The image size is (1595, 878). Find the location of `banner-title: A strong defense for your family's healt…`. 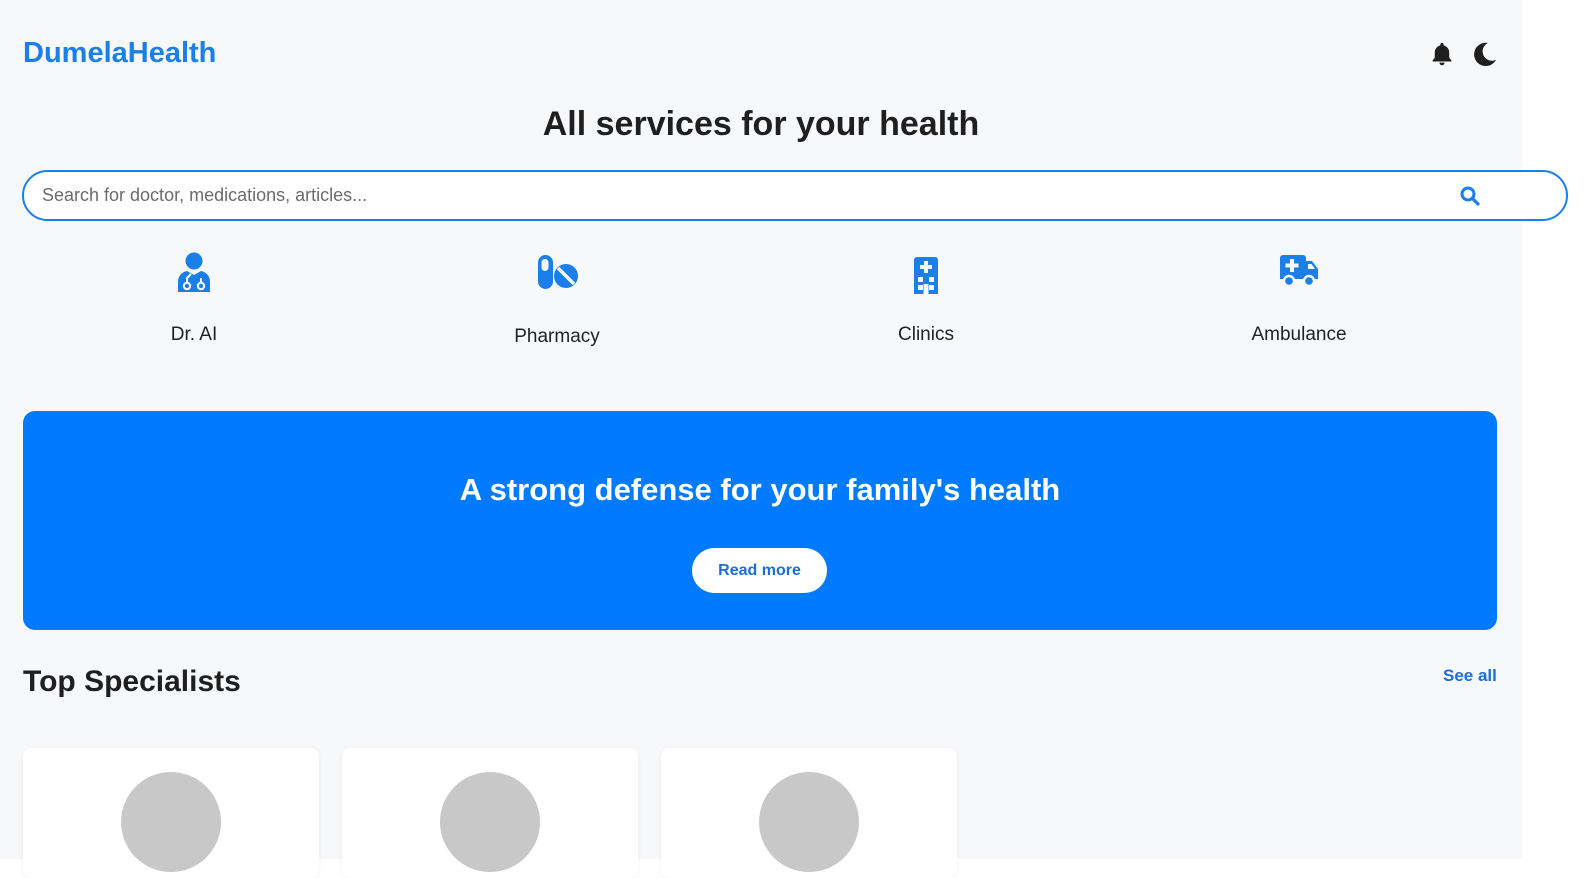

banner-title: A strong defense for your family's healt… is located at coordinates (760, 489).